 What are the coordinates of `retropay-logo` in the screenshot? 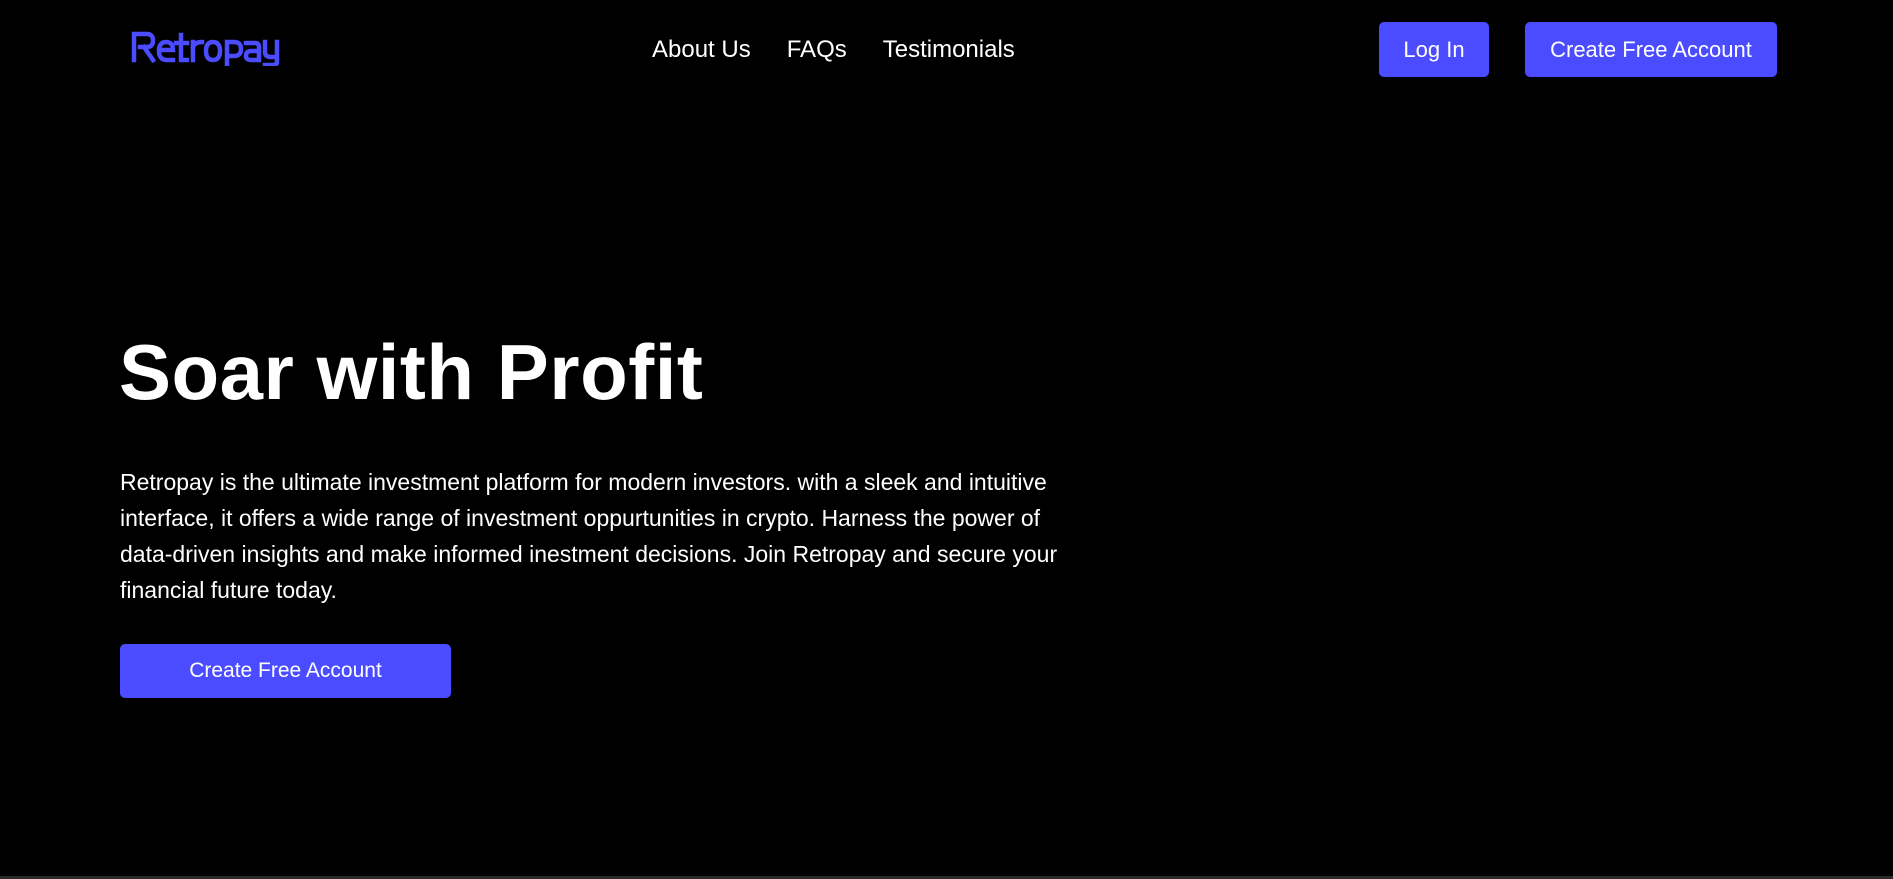 It's located at (207, 48).